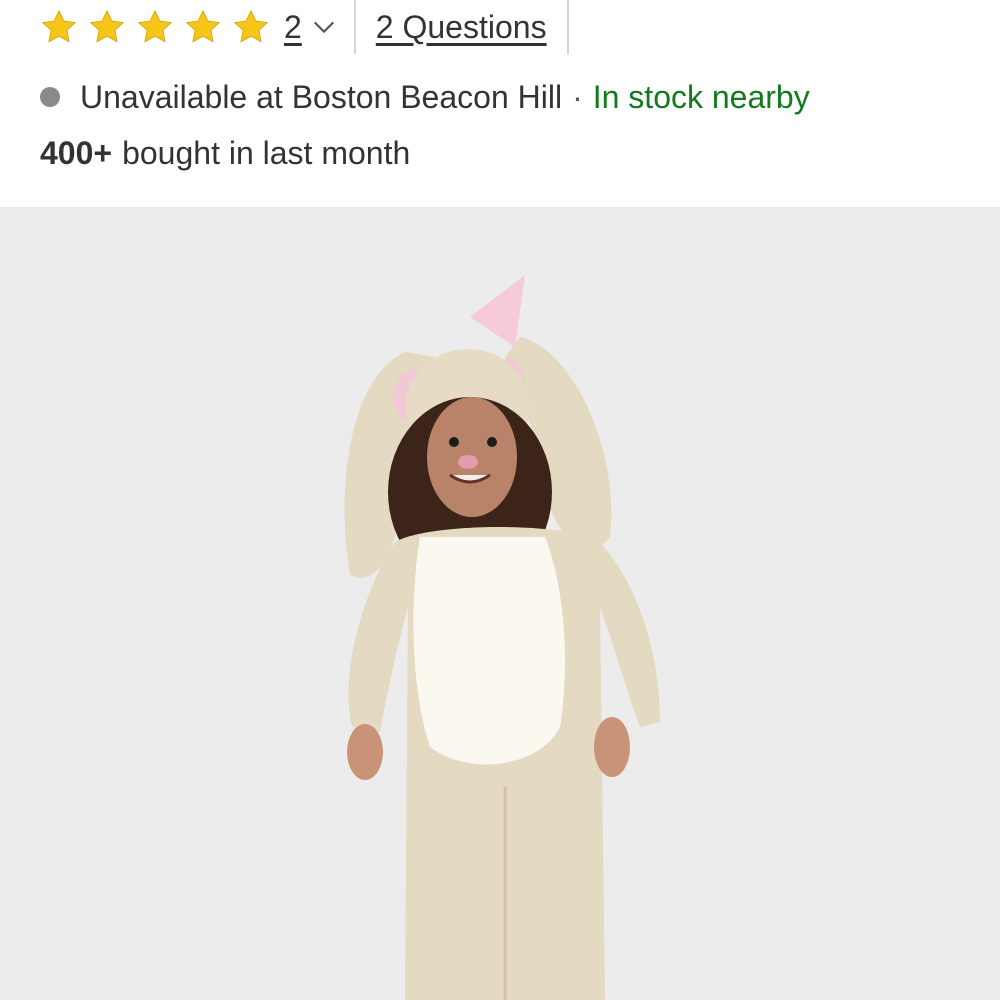  Describe the element at coordinates (50, 97) in the screenshot. I see `status-dot` at that location.